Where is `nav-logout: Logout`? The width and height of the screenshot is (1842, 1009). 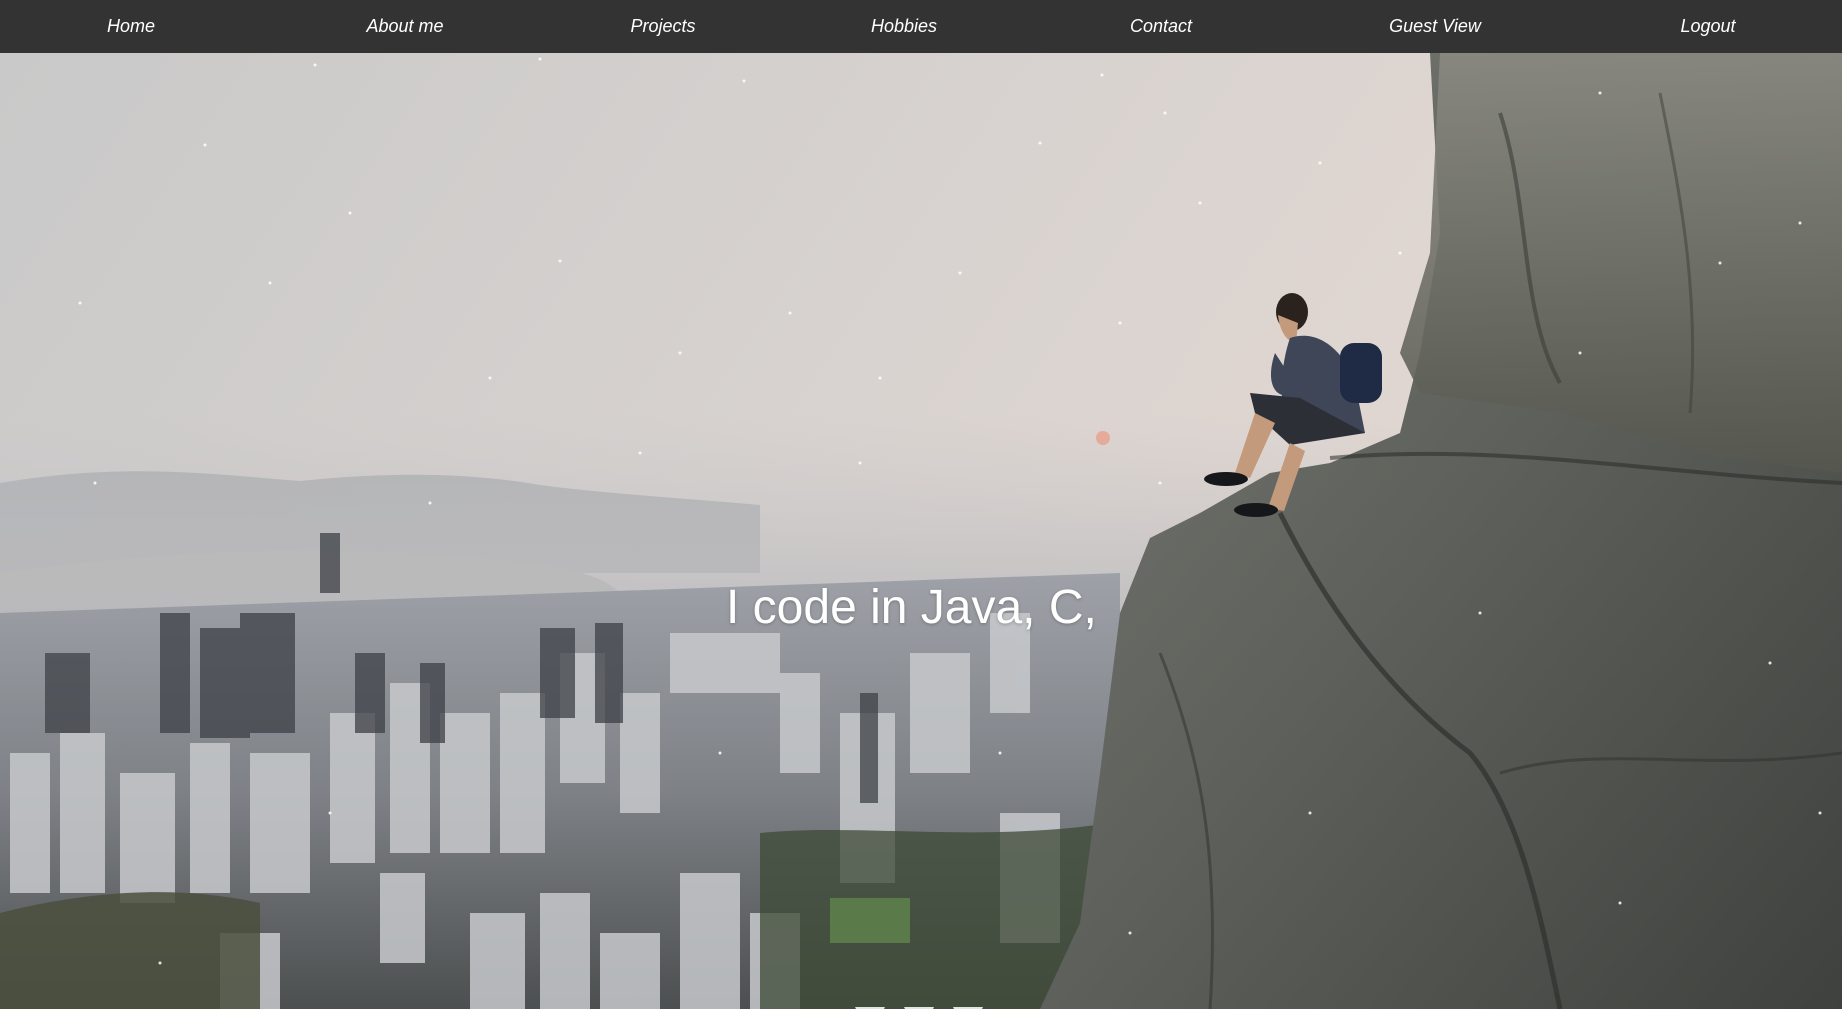 nav-logout: Logout is located at coordinates (1707, 26).